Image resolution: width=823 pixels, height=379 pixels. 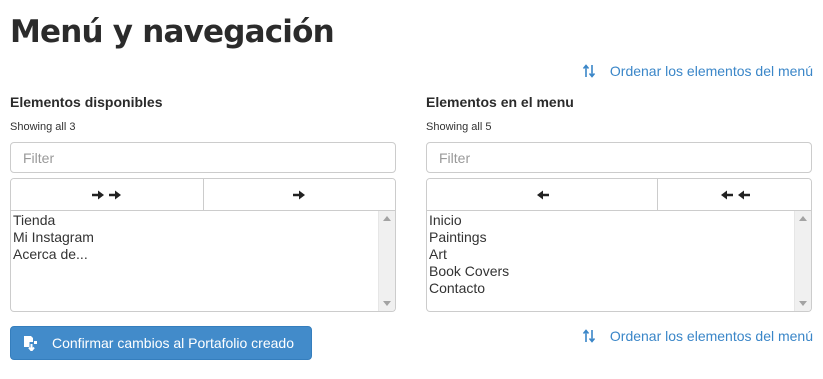 I want to click on menu-list-scrollbar, so click(x=802, y=261).